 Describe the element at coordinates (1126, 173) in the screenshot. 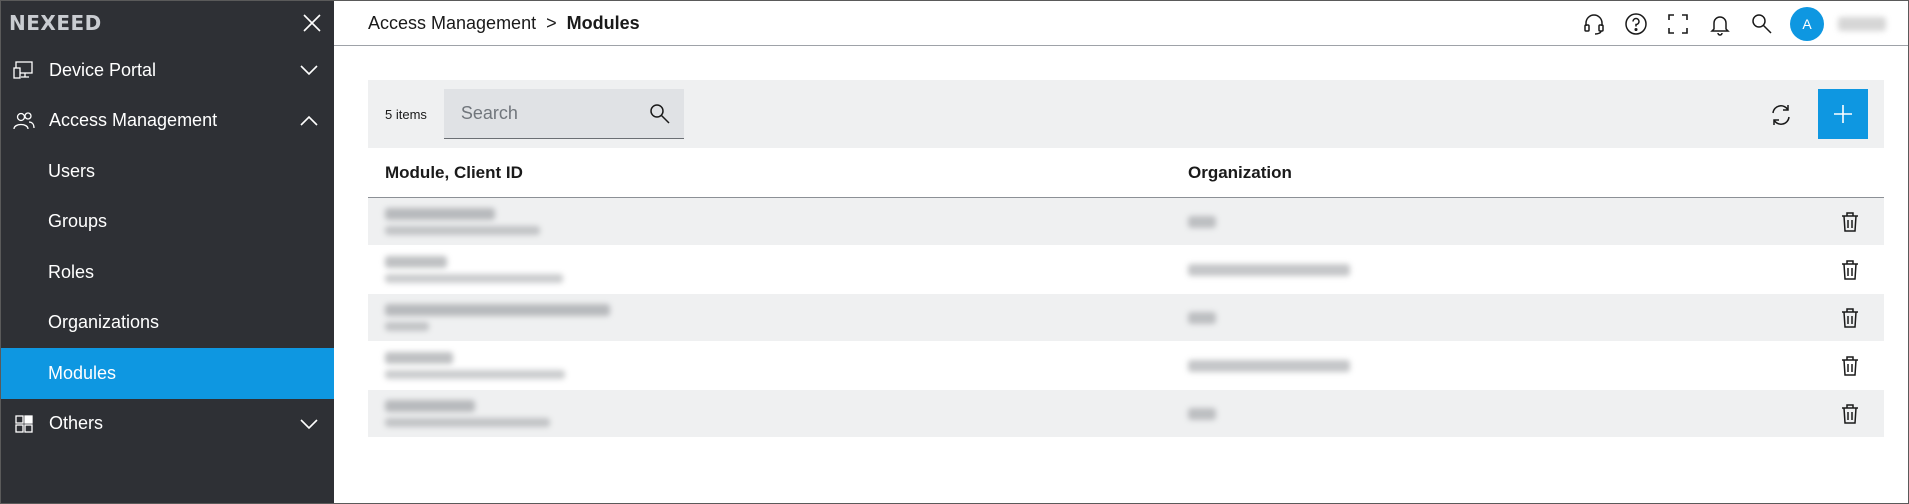

I see `table-header: Module, Client ID Organization` at that location.